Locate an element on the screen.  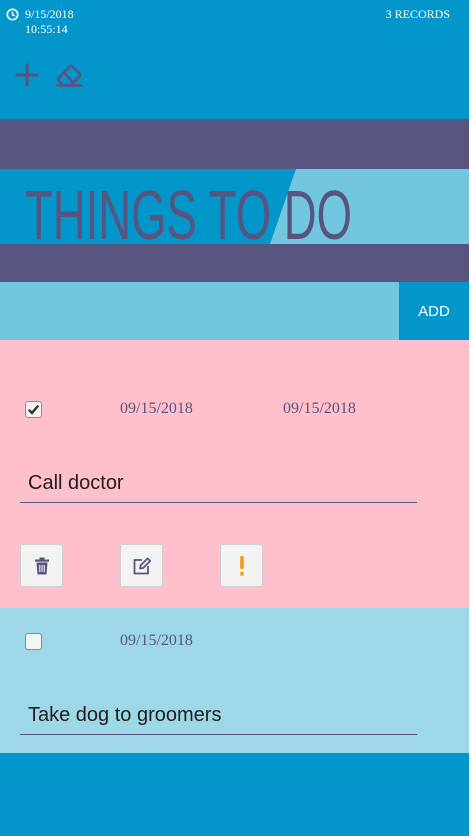
banner-title: THINGS TO DO is located at coordinates (188, 210).